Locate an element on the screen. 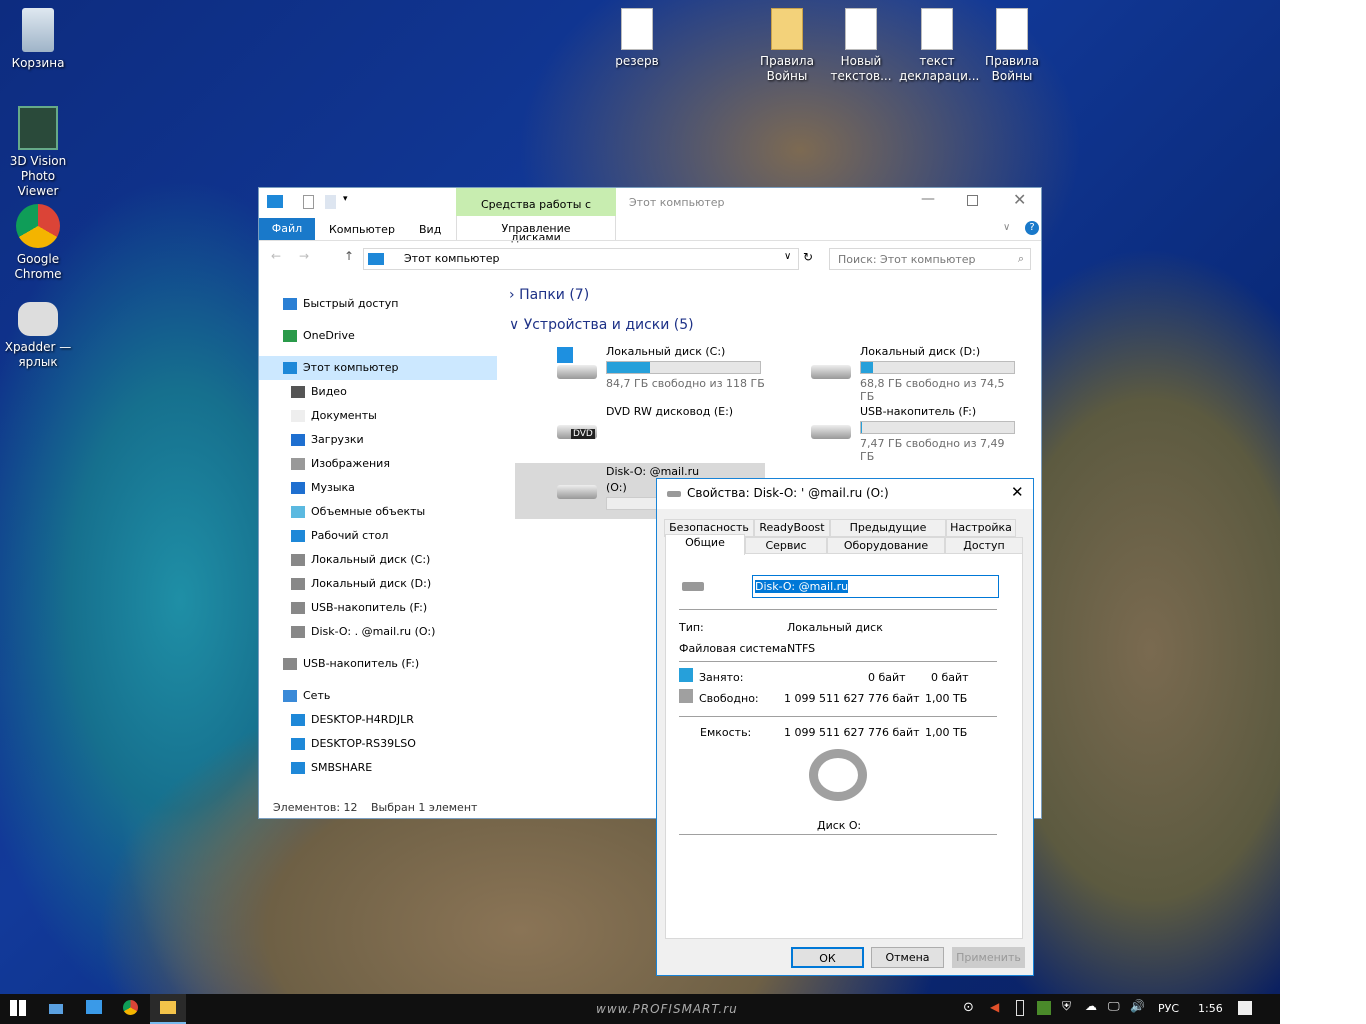  address-dropdown-icon: ∨ is located at coordinates (787, 256).